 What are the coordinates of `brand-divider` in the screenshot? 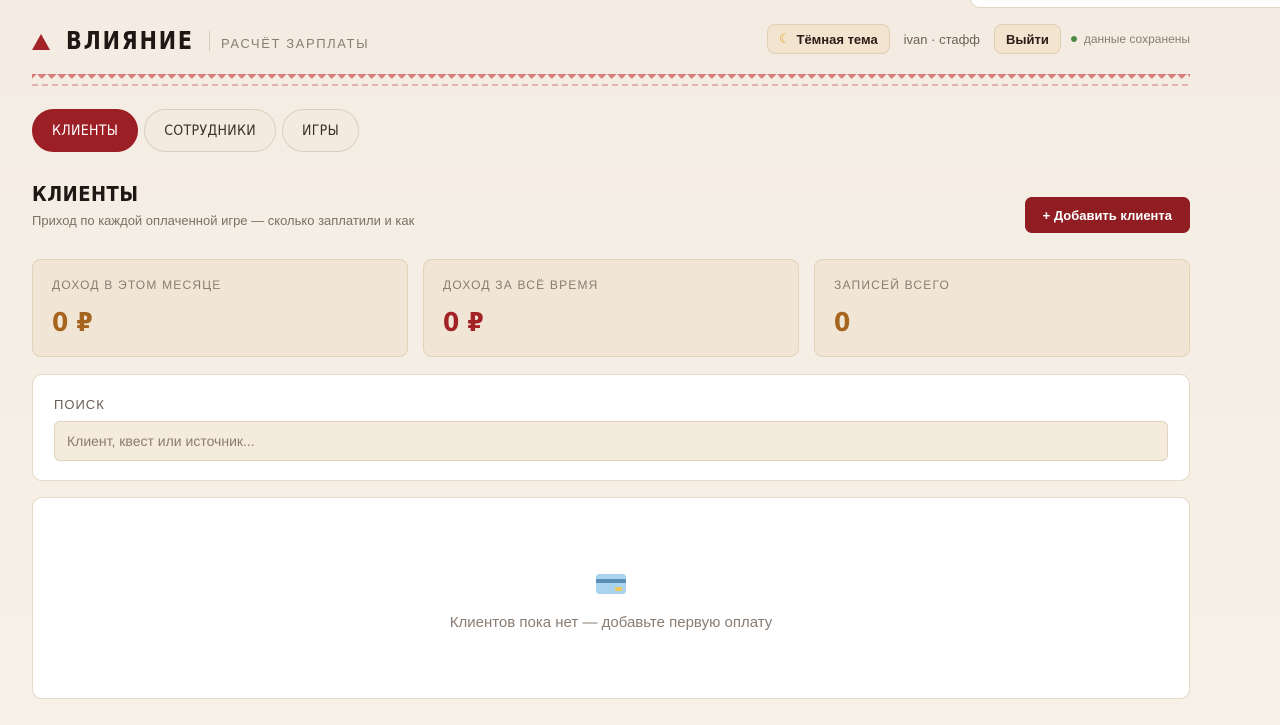 It's located at (209, 40).